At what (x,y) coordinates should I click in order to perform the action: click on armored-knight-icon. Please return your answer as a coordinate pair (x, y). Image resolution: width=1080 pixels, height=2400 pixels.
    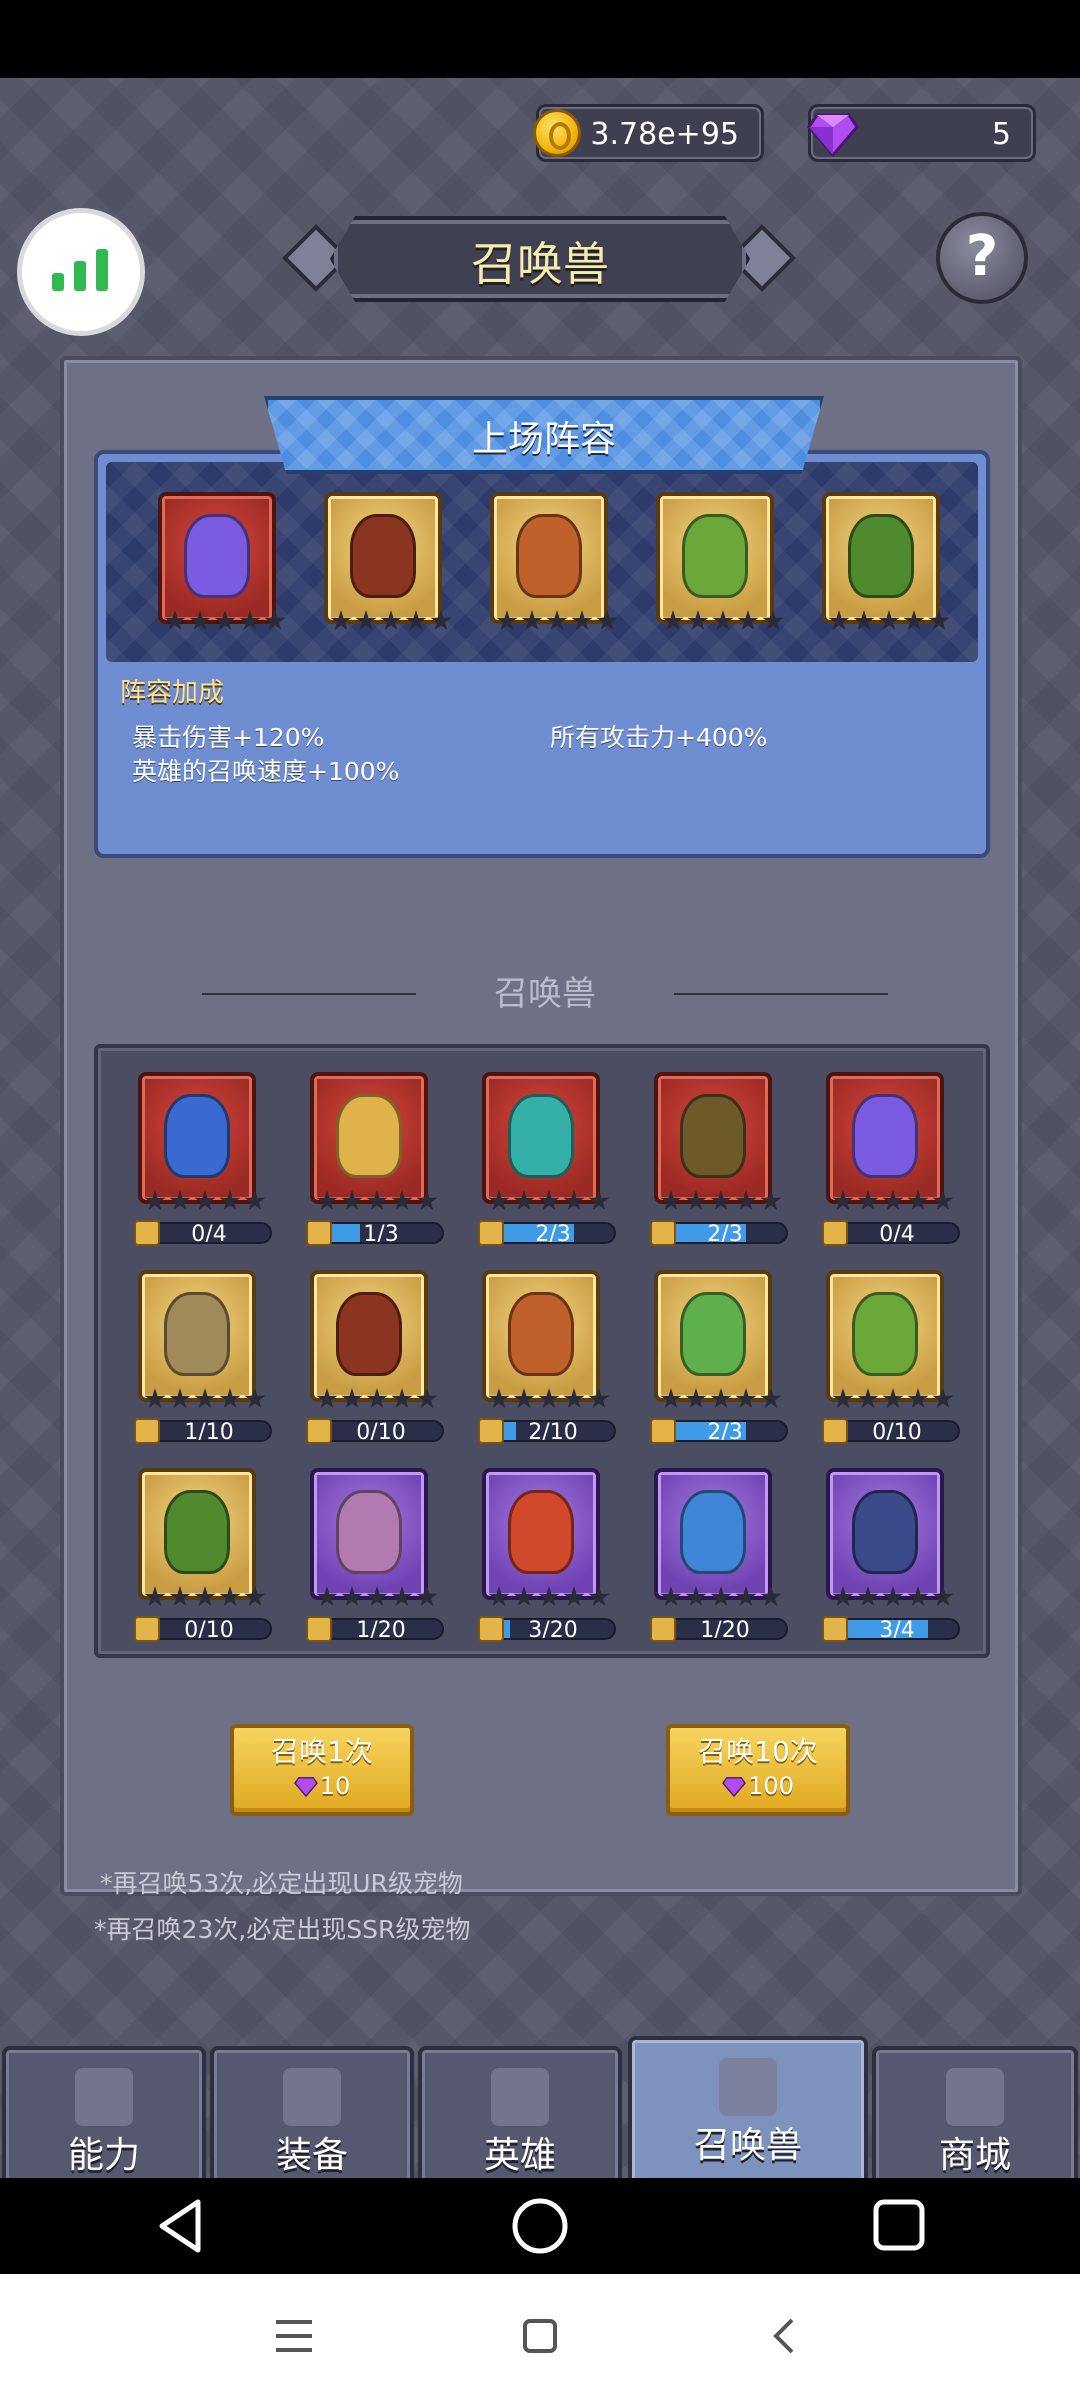
    Looking at the image, I should click on (549, 556).